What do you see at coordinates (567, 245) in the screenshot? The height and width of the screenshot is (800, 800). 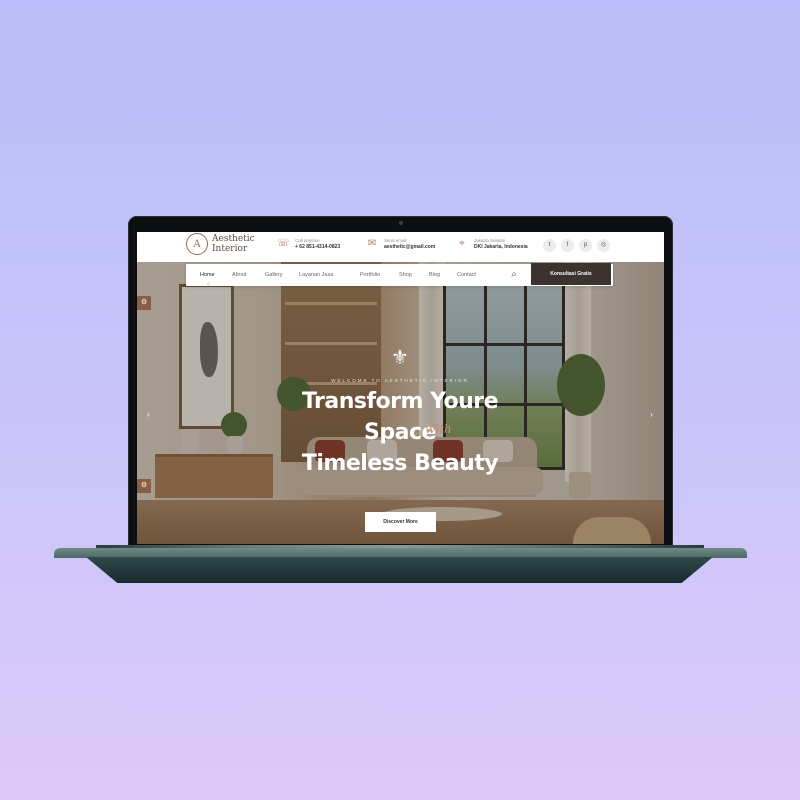 I see `facebook-icon: f` at bounding box center [567, 245].